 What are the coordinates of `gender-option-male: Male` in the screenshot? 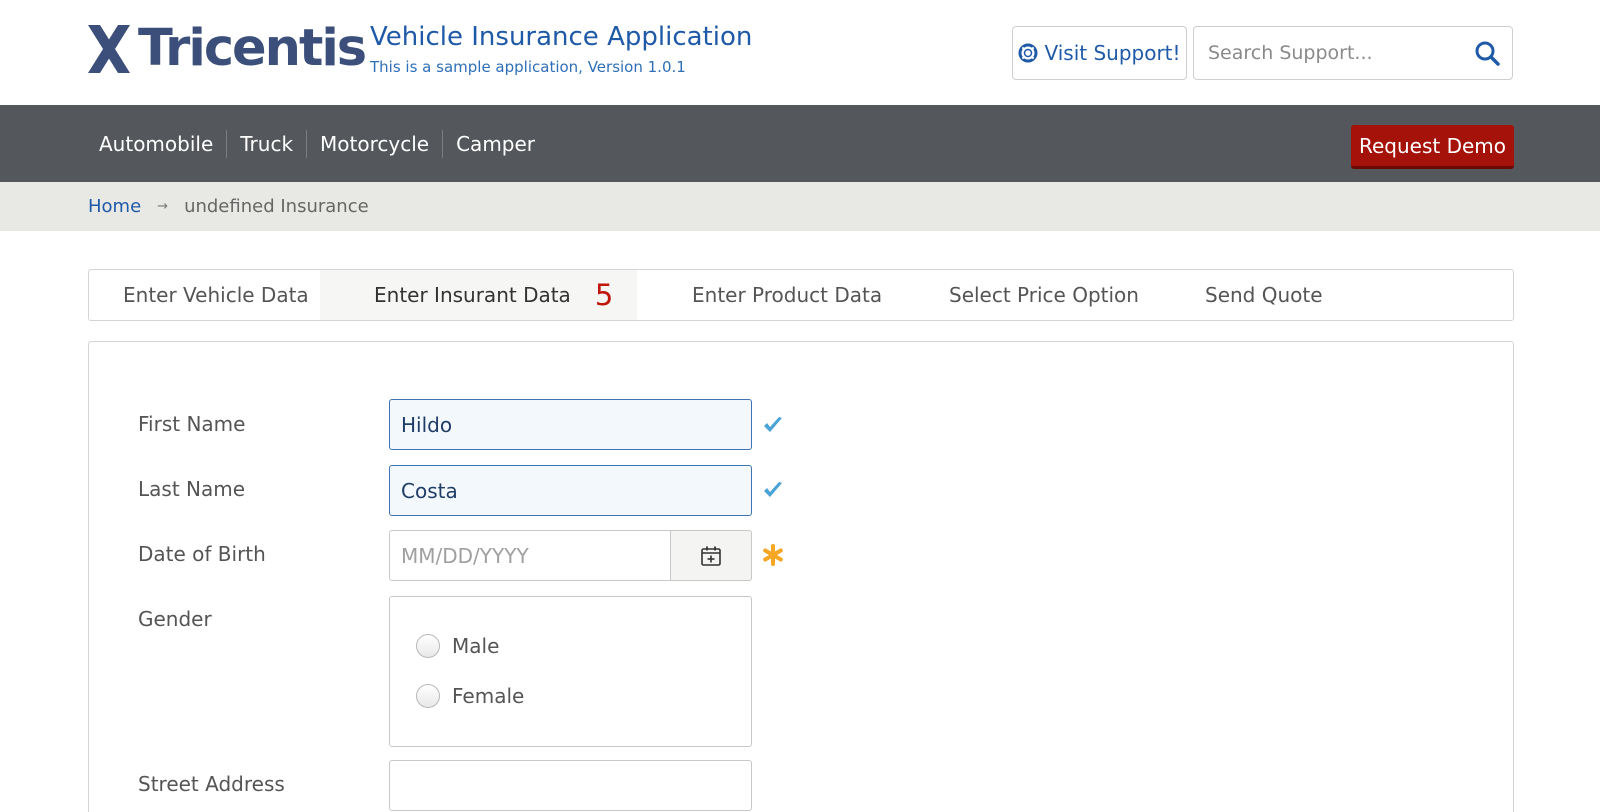 It's located at (457, 646).